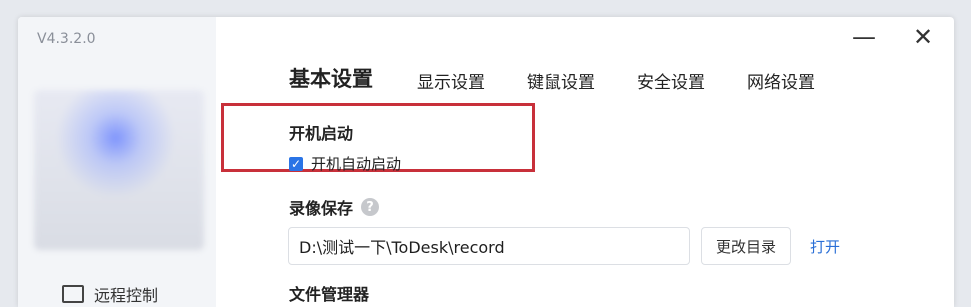  I want to click on record-path-input: D:\测试一下\ToDesk\record, so click(489, 246).